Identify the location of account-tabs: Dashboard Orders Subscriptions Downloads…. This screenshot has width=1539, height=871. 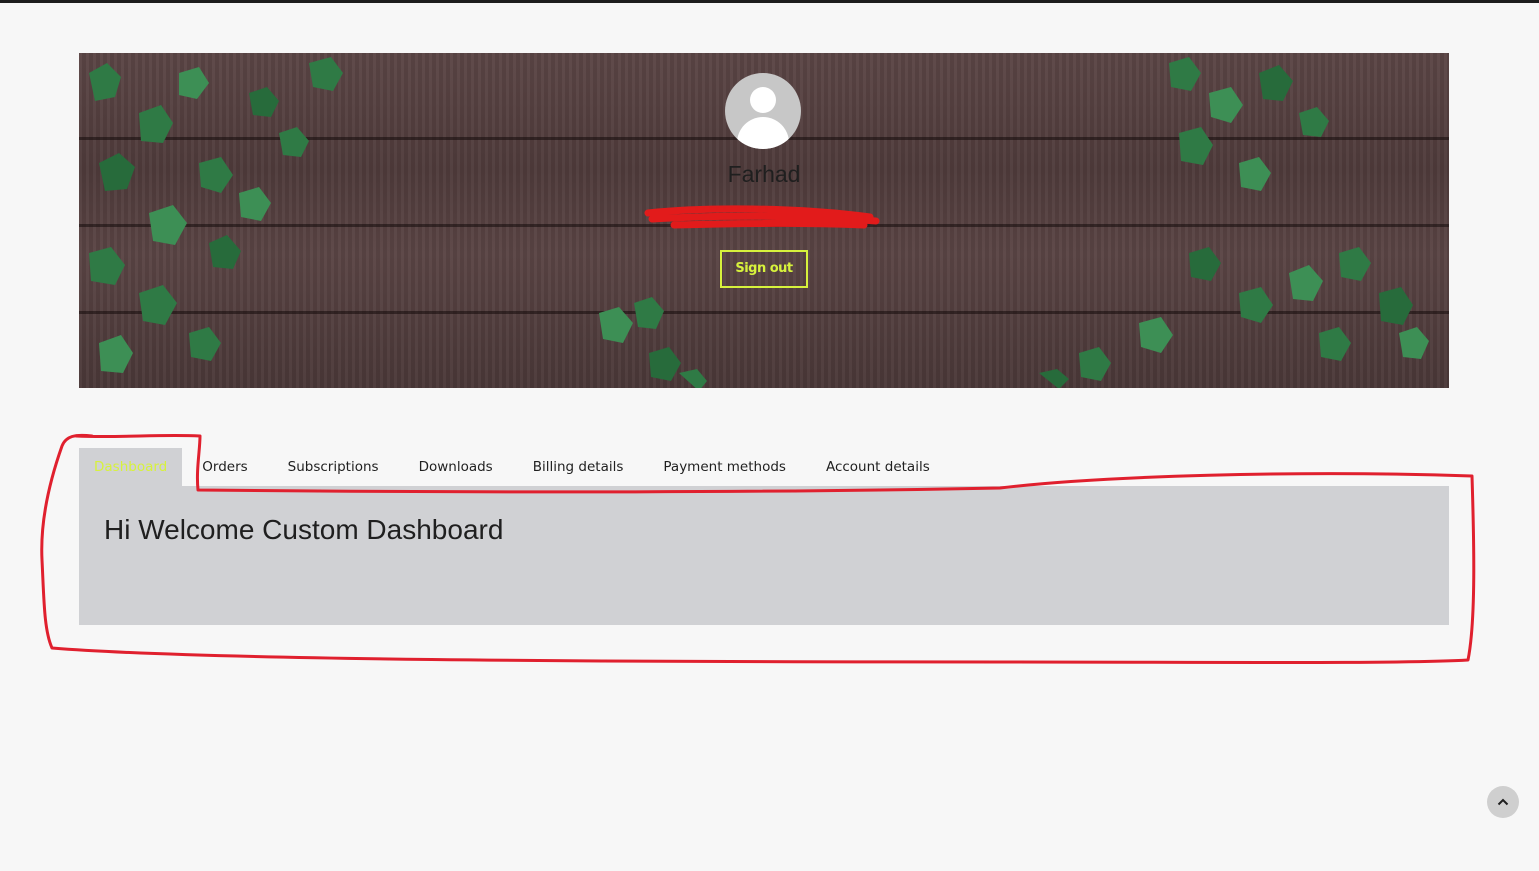
(514, 467).